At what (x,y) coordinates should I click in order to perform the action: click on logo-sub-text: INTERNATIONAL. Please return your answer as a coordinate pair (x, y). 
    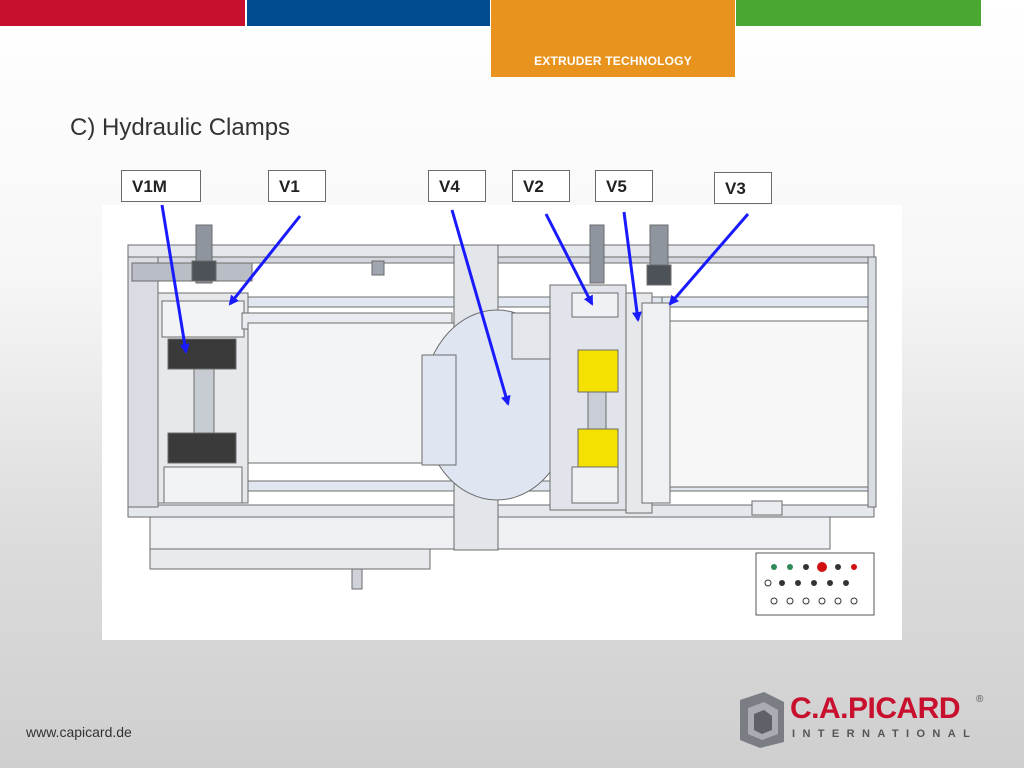
    Looking at the image, I should click on (885, 734).